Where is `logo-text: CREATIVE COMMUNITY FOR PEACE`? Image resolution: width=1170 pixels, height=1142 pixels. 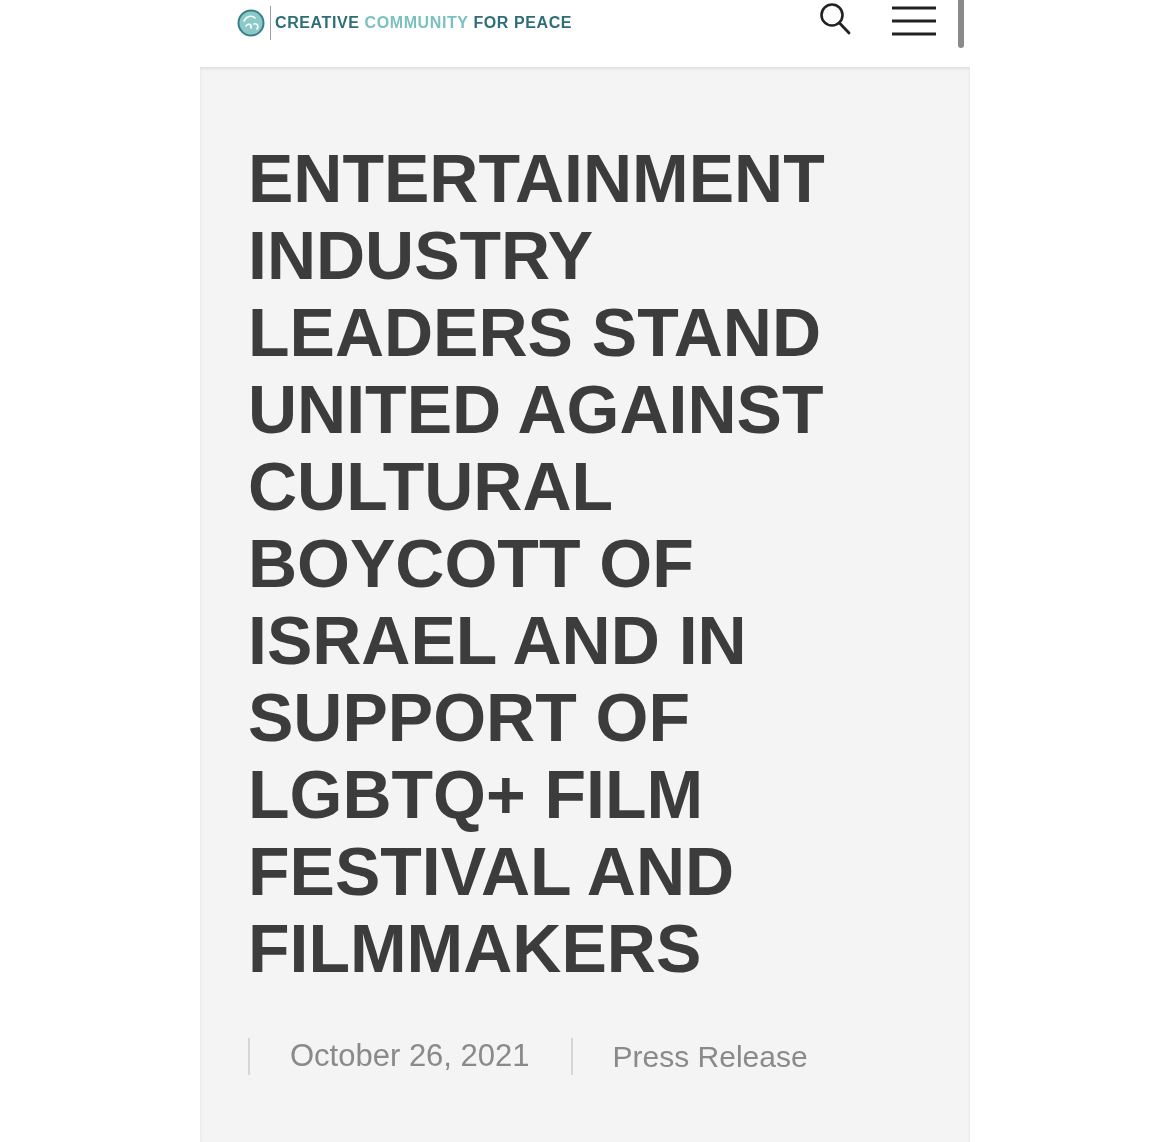 logo-text: CREATIVE COMMUNITY FOR PEACE is located at coordinates (424, 23).